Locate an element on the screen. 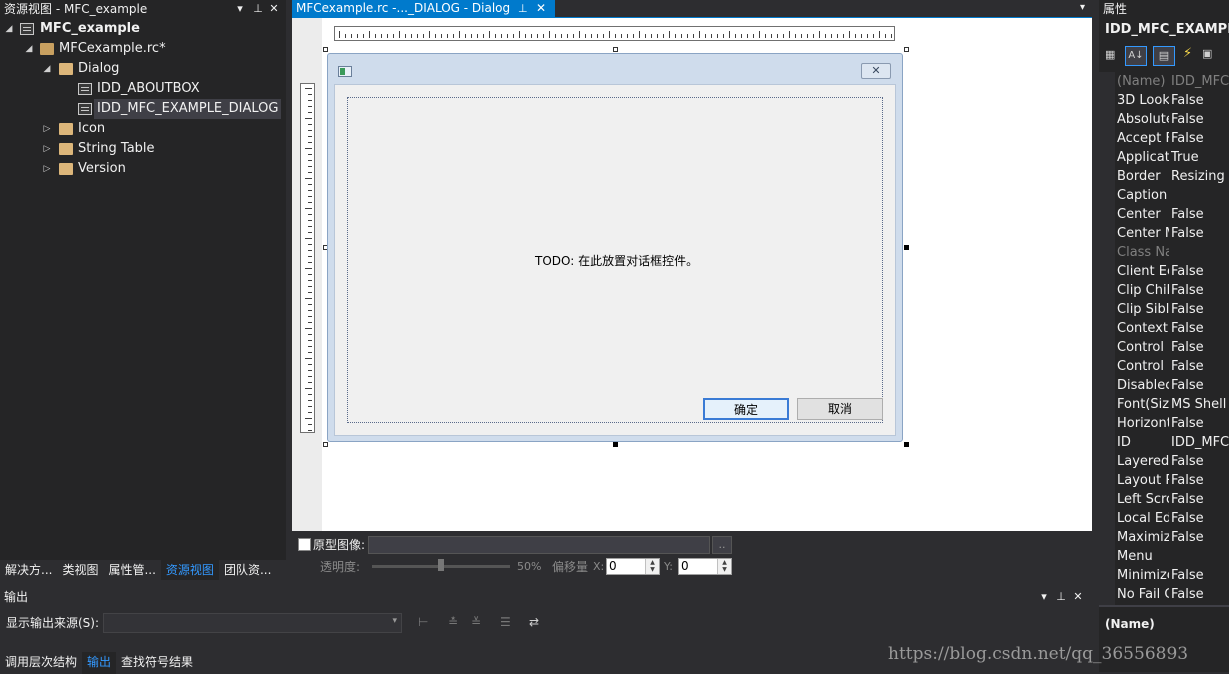 Image resolution: width=1229 pixels, height=674 pixels. tab-list-dropdown-icon: ▾ is located at coordinates (1082, 7).